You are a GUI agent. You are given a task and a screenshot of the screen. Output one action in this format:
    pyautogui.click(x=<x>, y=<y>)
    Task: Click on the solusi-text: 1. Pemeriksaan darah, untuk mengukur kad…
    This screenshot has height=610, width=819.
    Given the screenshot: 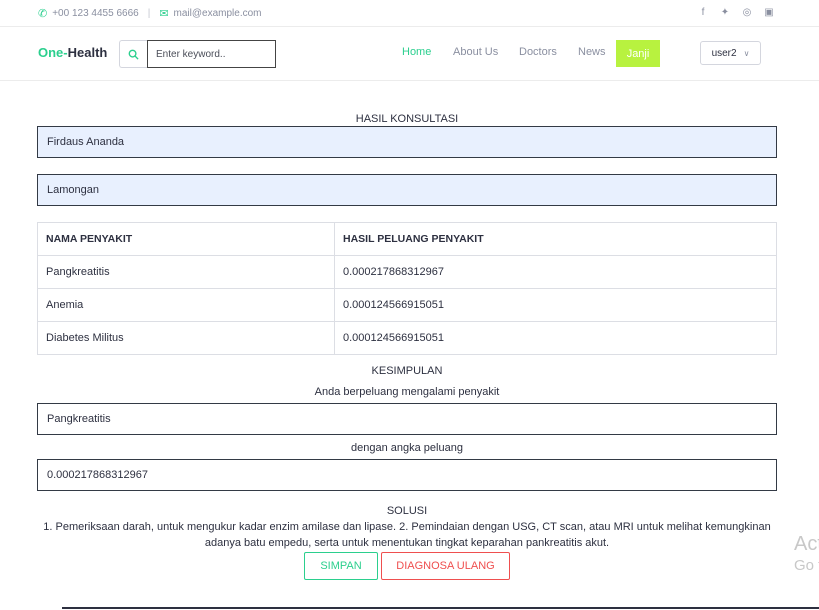 What is the action you would take?
    pyautogui.click(x=407, y=535)
    